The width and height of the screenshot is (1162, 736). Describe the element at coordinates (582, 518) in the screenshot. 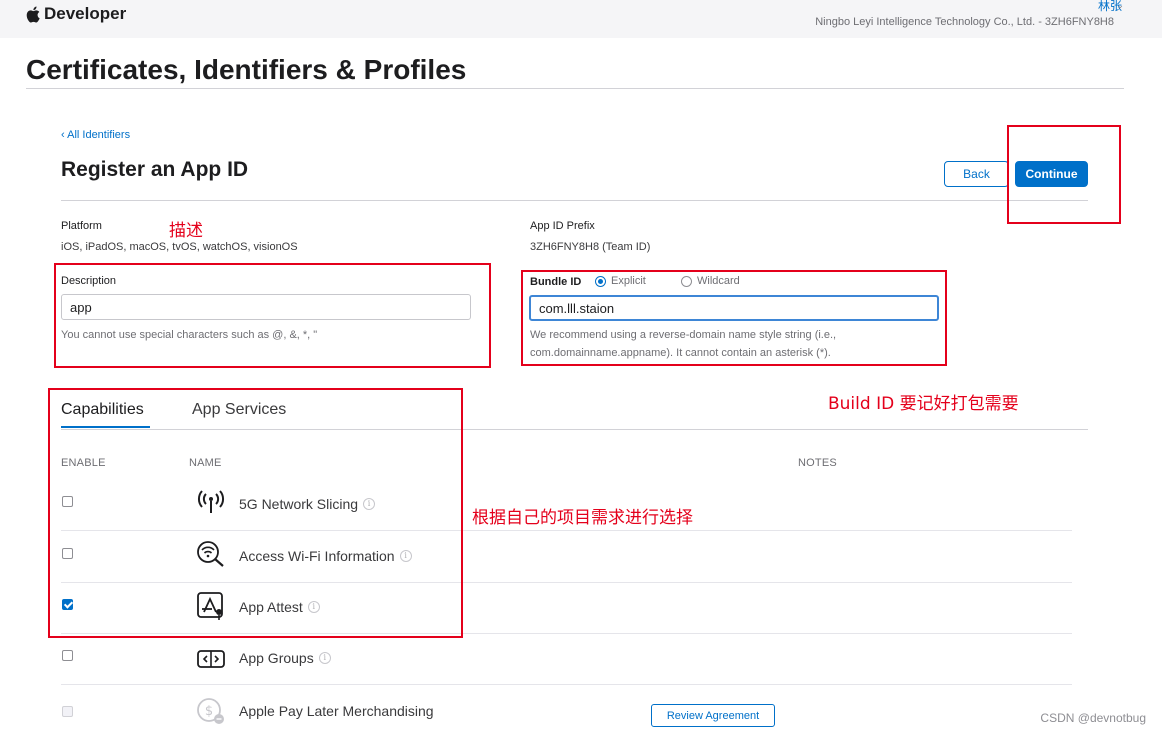

I see `capabilities-note: 根据自己的项目需求进行选择` at that location.